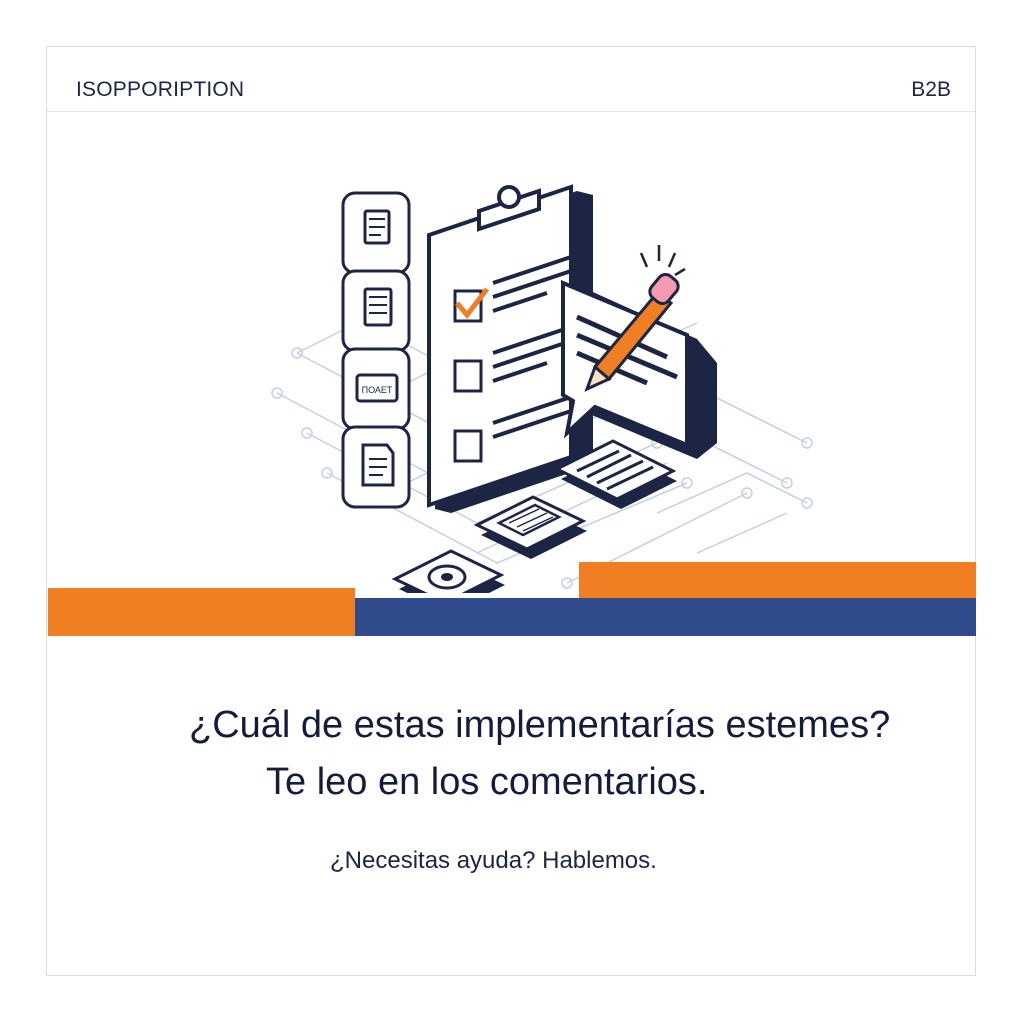 The height and width of the screenshot is (1024, 1024). I want to click on blue-accent-bar, so click(665, 617).